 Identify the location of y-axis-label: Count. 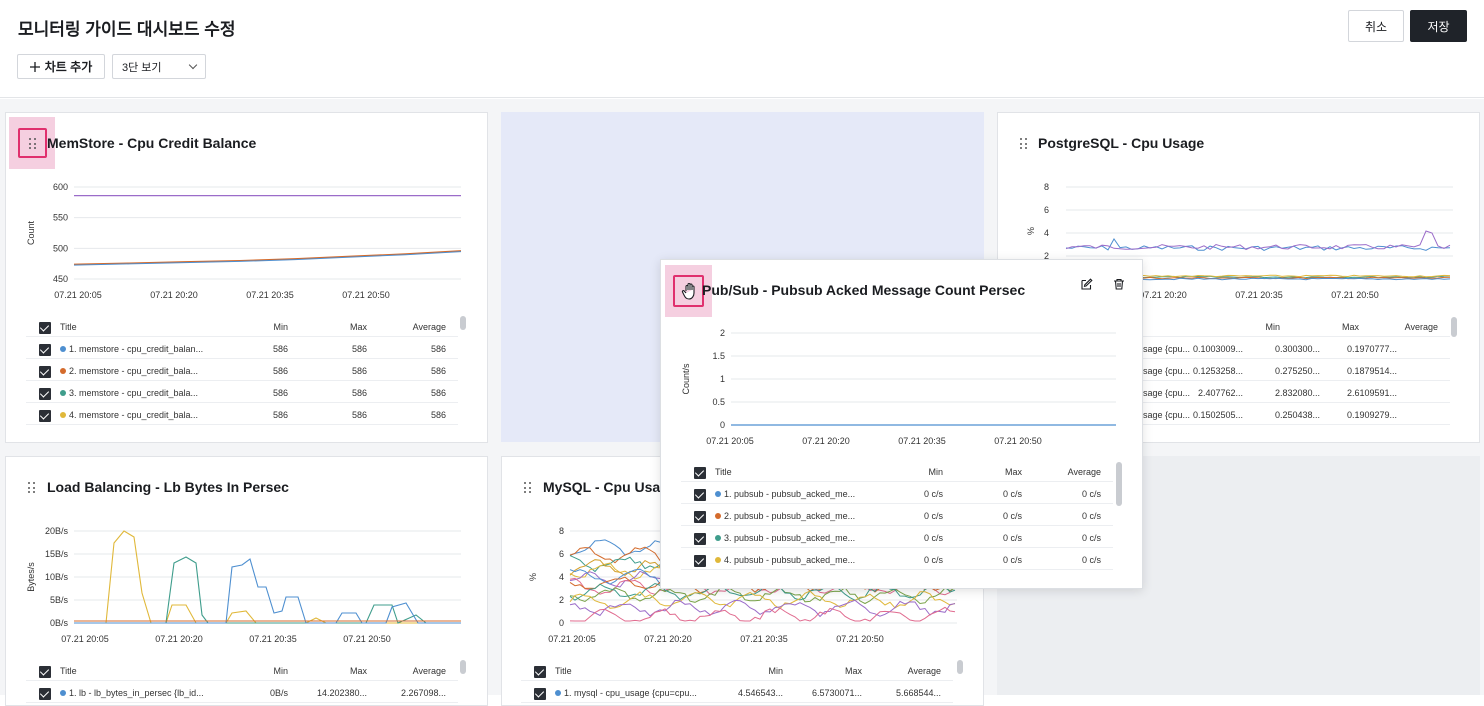
(31, 233).